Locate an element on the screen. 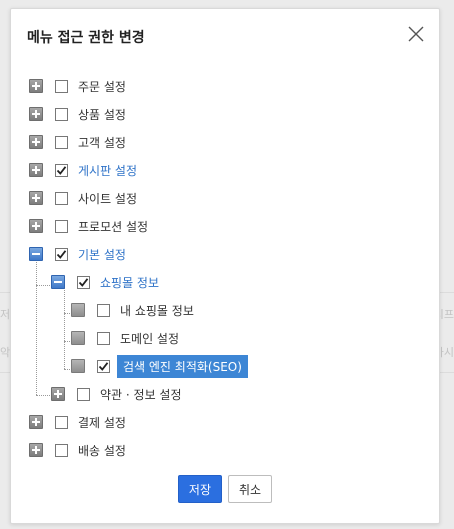 Image resolution: width=454 pixels, height=529 pixels. modal-title: 메뉴 접근 권한 변경 is located at coordinates (86, 38).